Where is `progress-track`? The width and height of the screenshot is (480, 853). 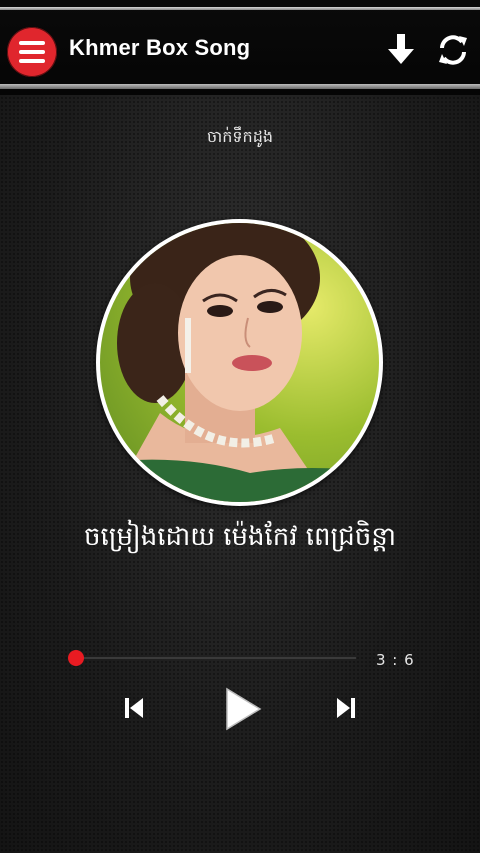
progress-track is located at coordinates (216, 658).